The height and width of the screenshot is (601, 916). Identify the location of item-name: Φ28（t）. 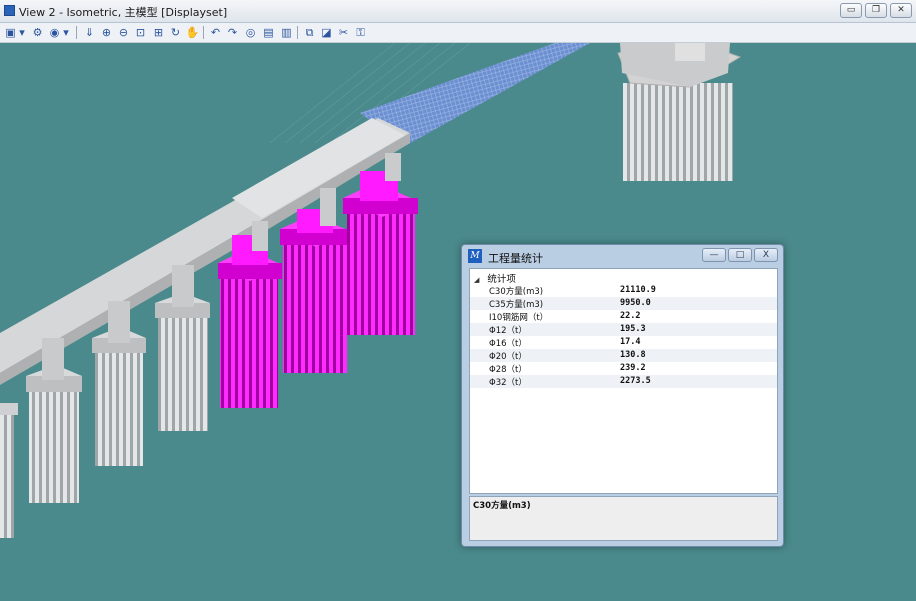
(508, 370).